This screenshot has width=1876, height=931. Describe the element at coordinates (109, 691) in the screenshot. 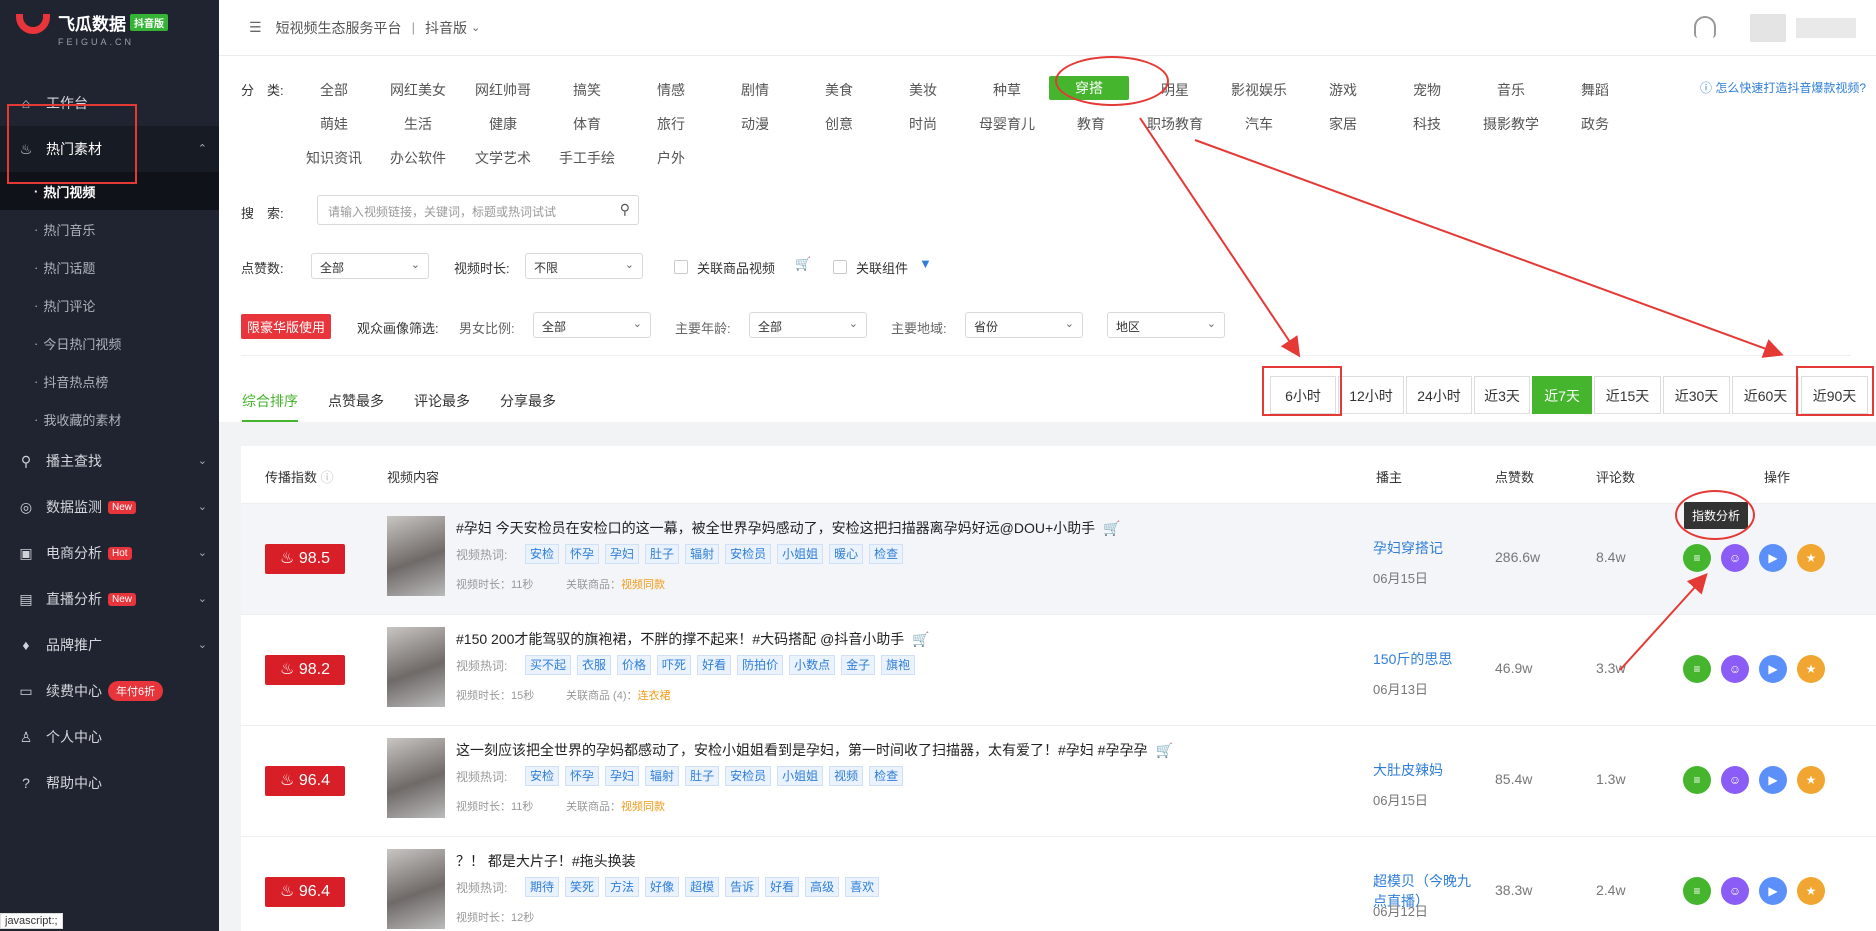

I see `nav-renew: ▭ 续费中心 年付6折` at that location.